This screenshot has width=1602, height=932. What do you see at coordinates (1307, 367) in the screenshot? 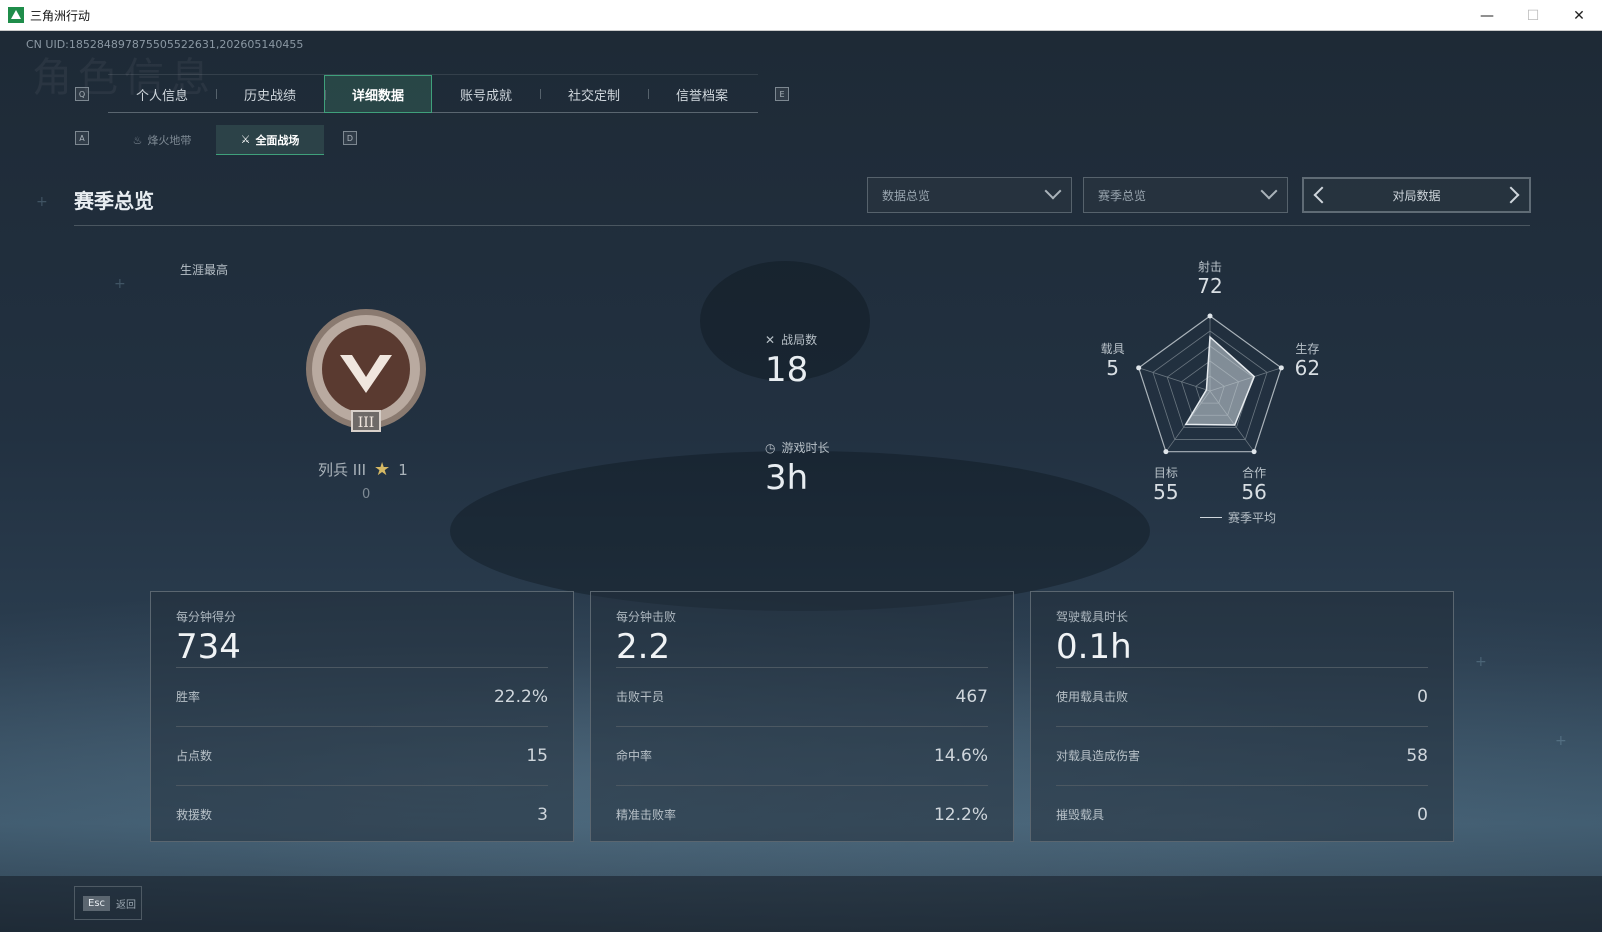
I see `radar-axis-value: 62` at bounding box center [1307, 367].